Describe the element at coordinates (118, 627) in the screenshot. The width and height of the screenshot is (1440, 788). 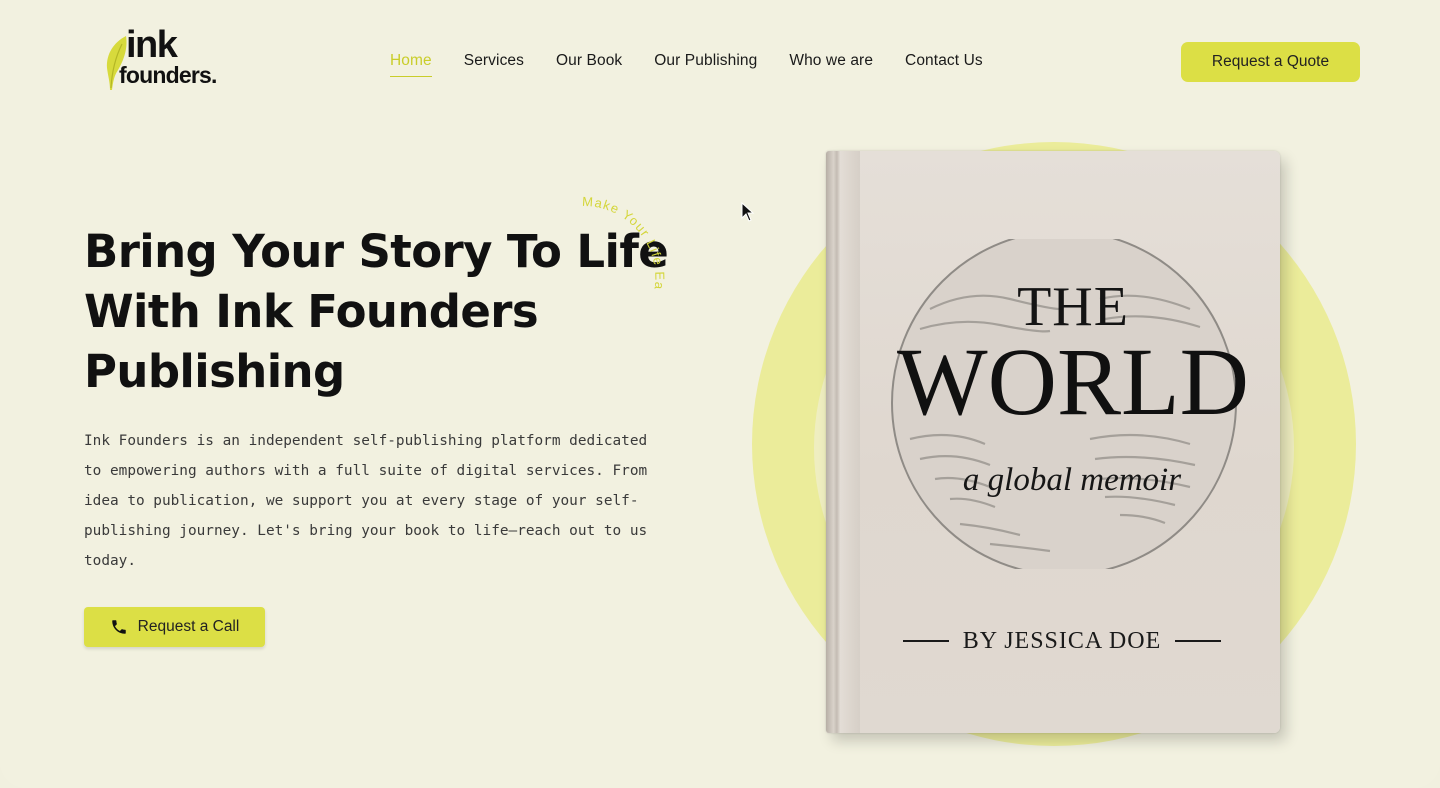
I see `phone-icon` at that location.